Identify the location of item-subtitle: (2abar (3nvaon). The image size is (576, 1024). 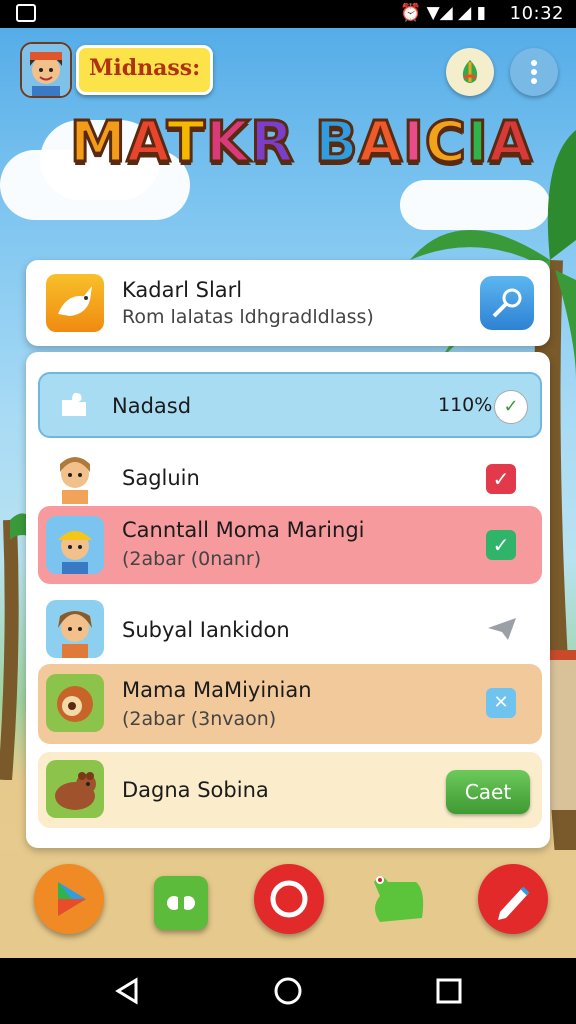
(199, 719).